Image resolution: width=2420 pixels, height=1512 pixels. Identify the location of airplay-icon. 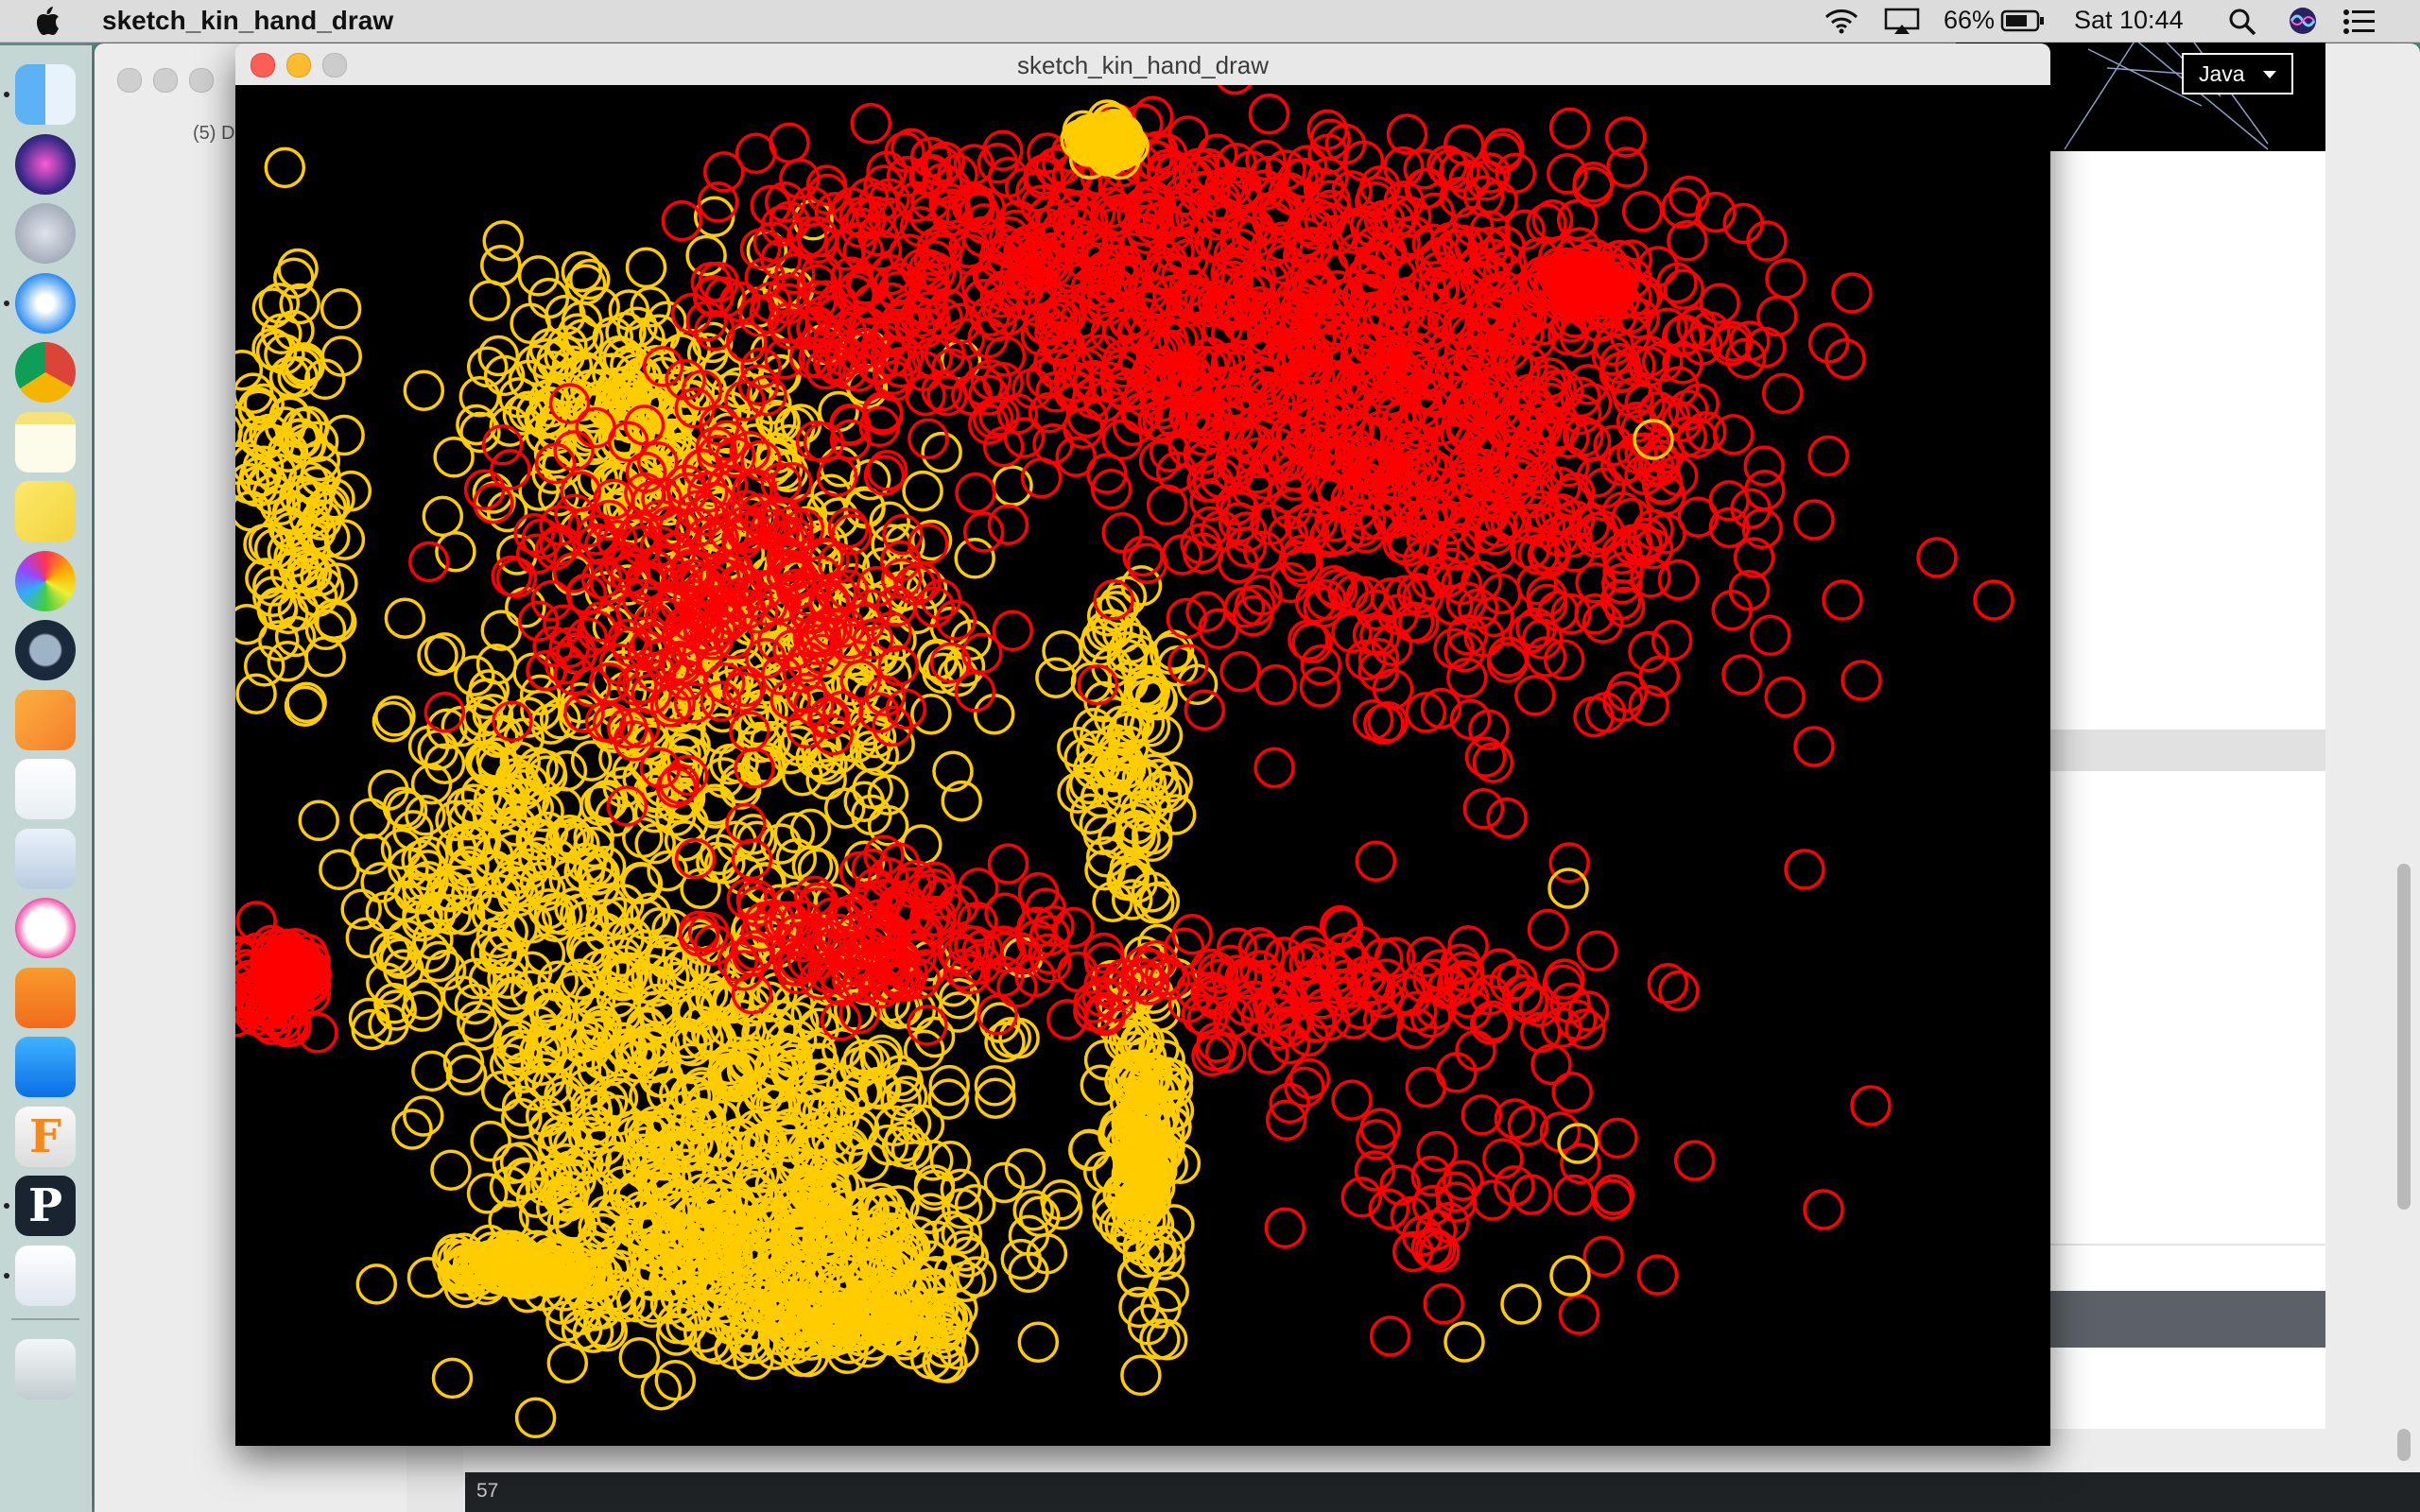
(1902, 21).